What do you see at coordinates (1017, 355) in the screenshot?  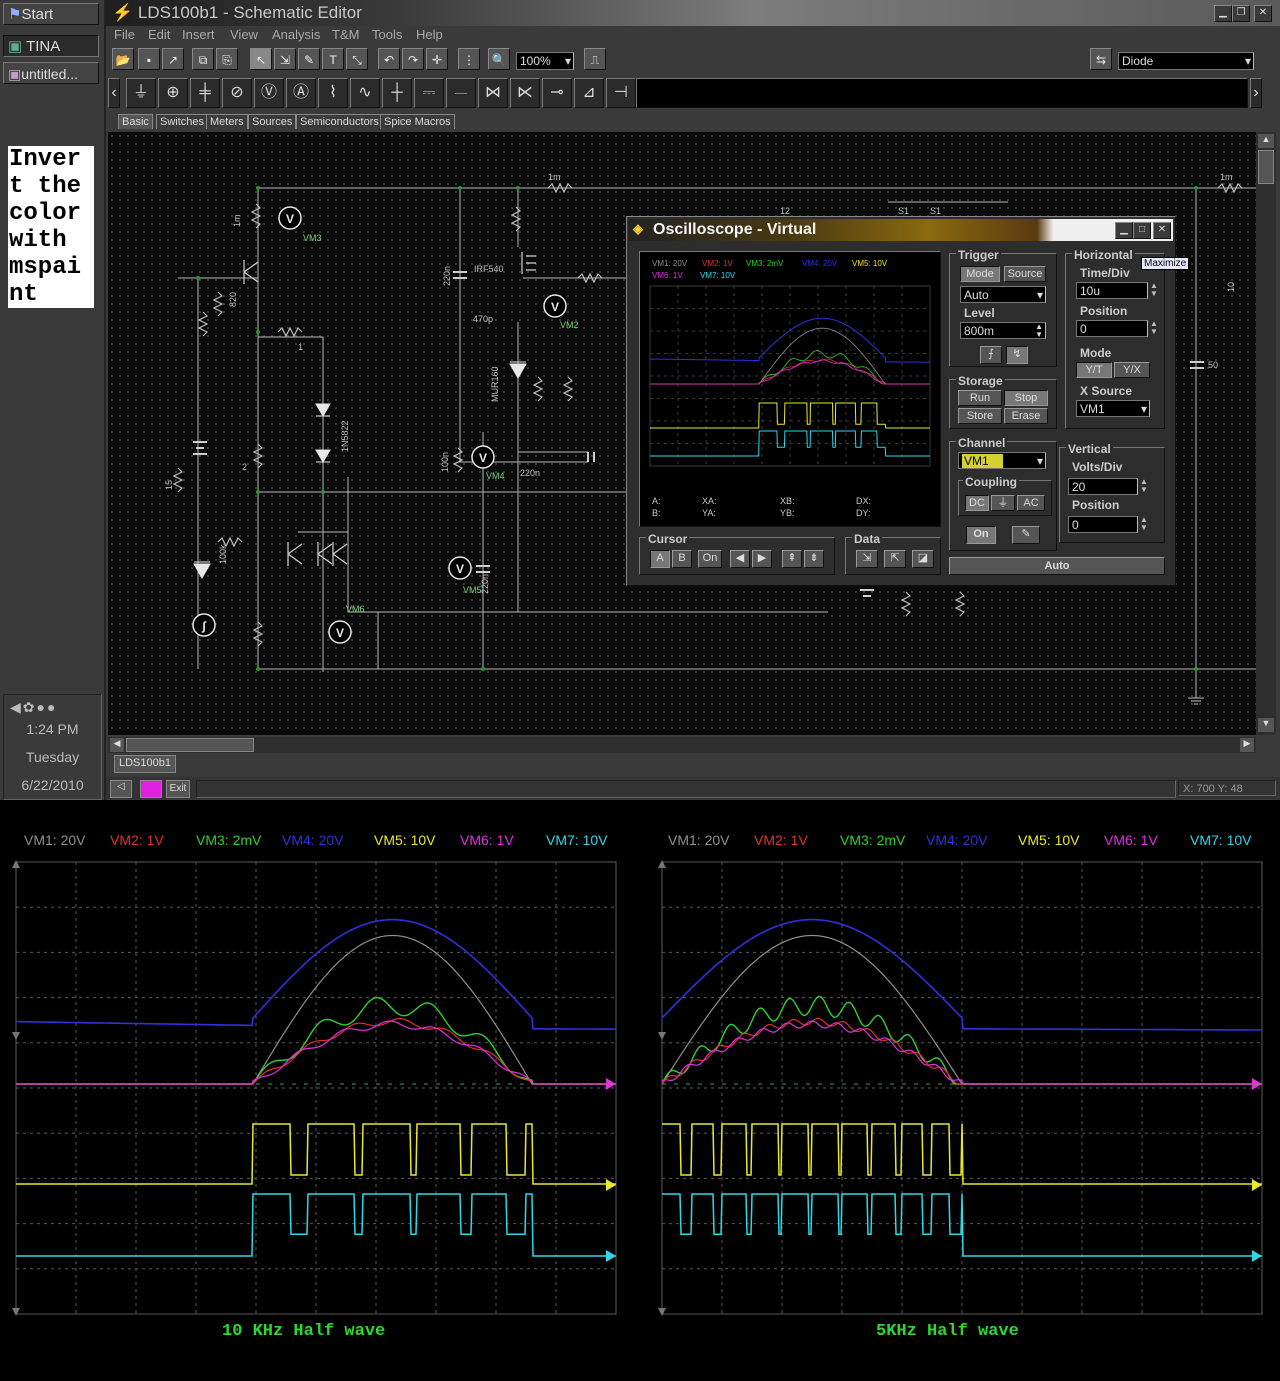 I see `falling-edge-icon: ↯` at bounding box center [1017, 355].